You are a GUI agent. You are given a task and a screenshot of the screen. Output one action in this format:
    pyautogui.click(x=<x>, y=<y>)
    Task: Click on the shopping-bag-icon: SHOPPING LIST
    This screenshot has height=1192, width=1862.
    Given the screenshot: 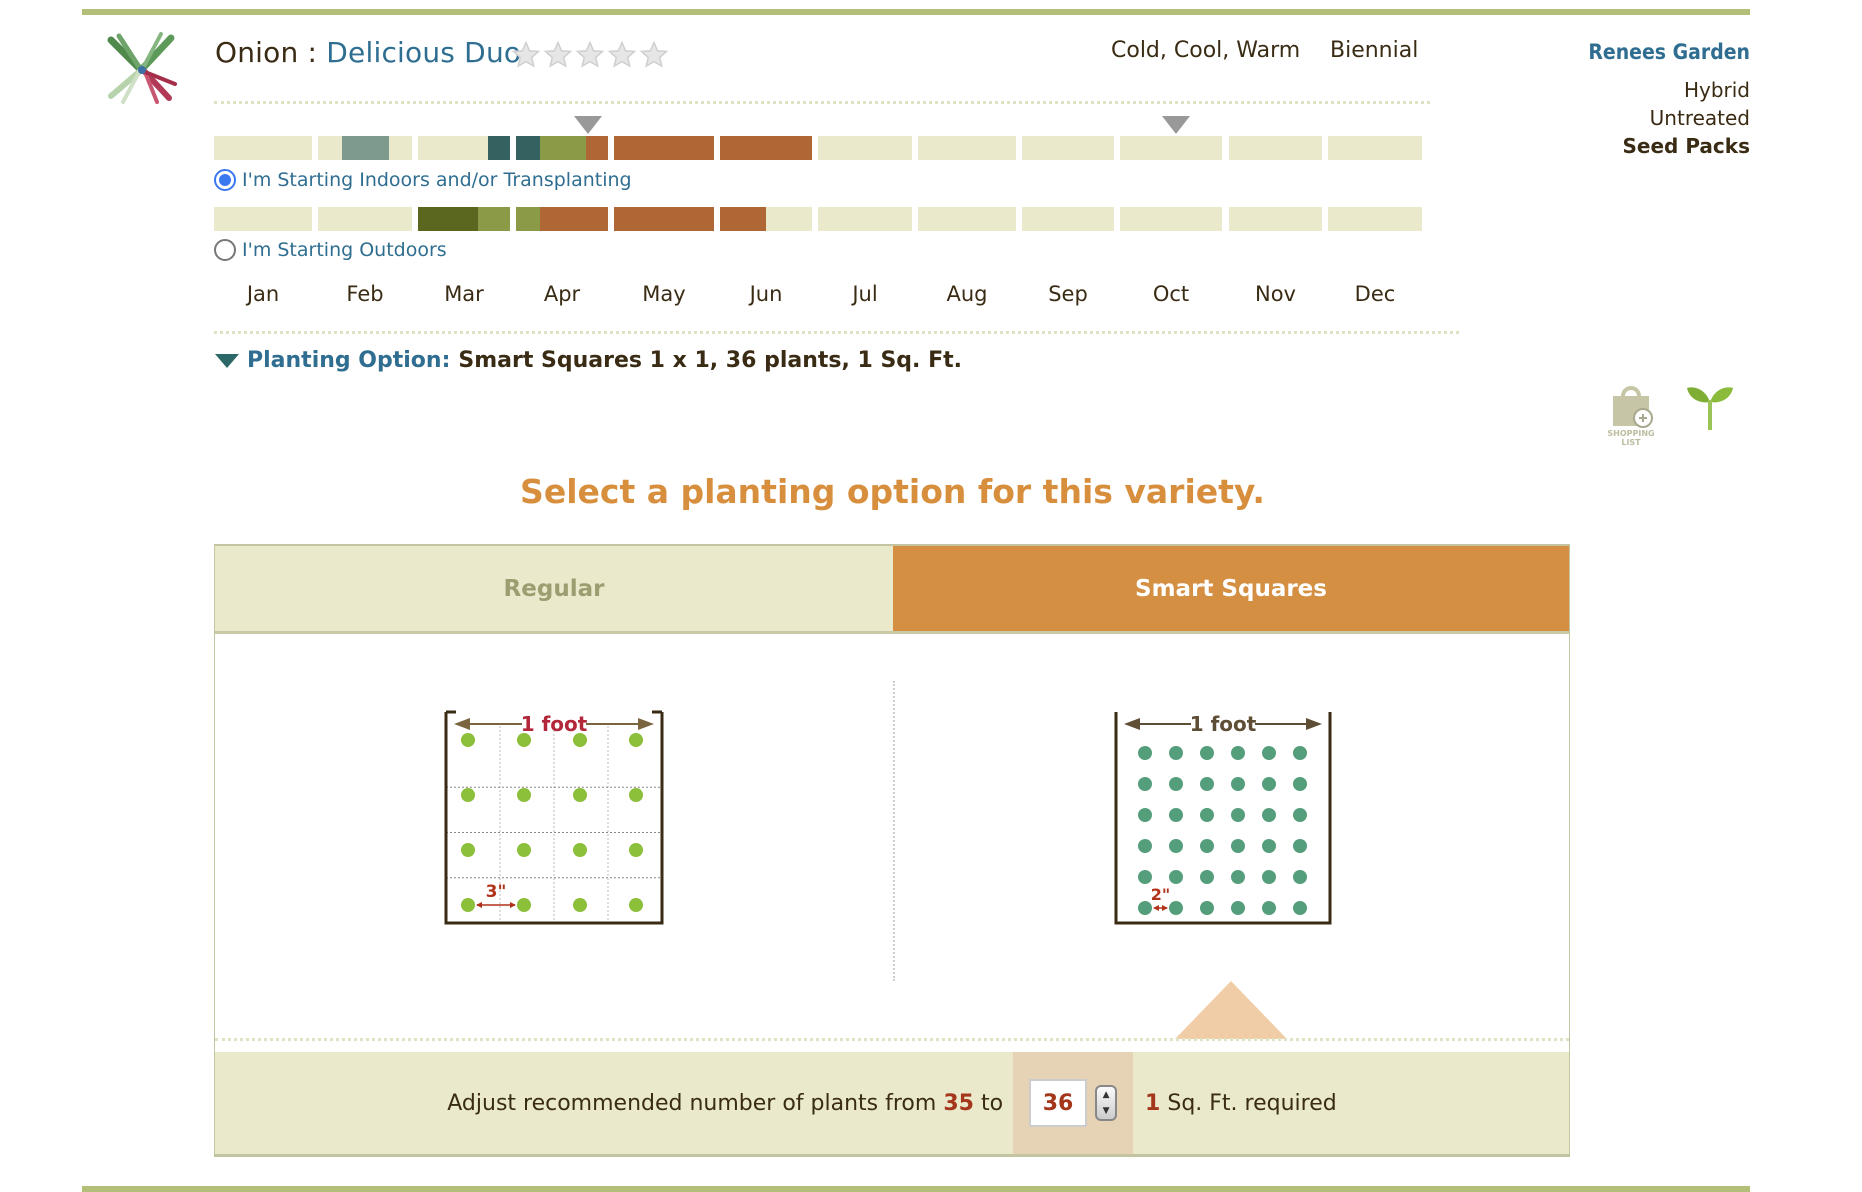 What is the action you would take?
    pyautogui.click(x=1631, y=416)
    